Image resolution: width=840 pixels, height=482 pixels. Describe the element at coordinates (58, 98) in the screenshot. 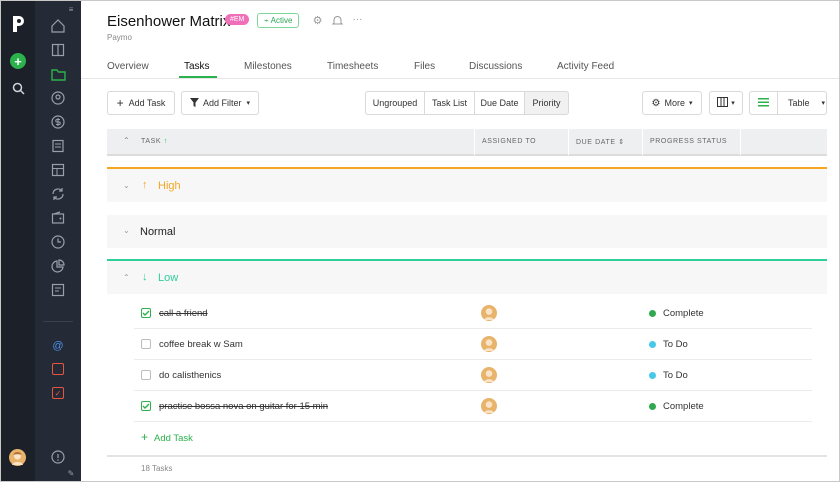

I see `clients-icon` at that location.